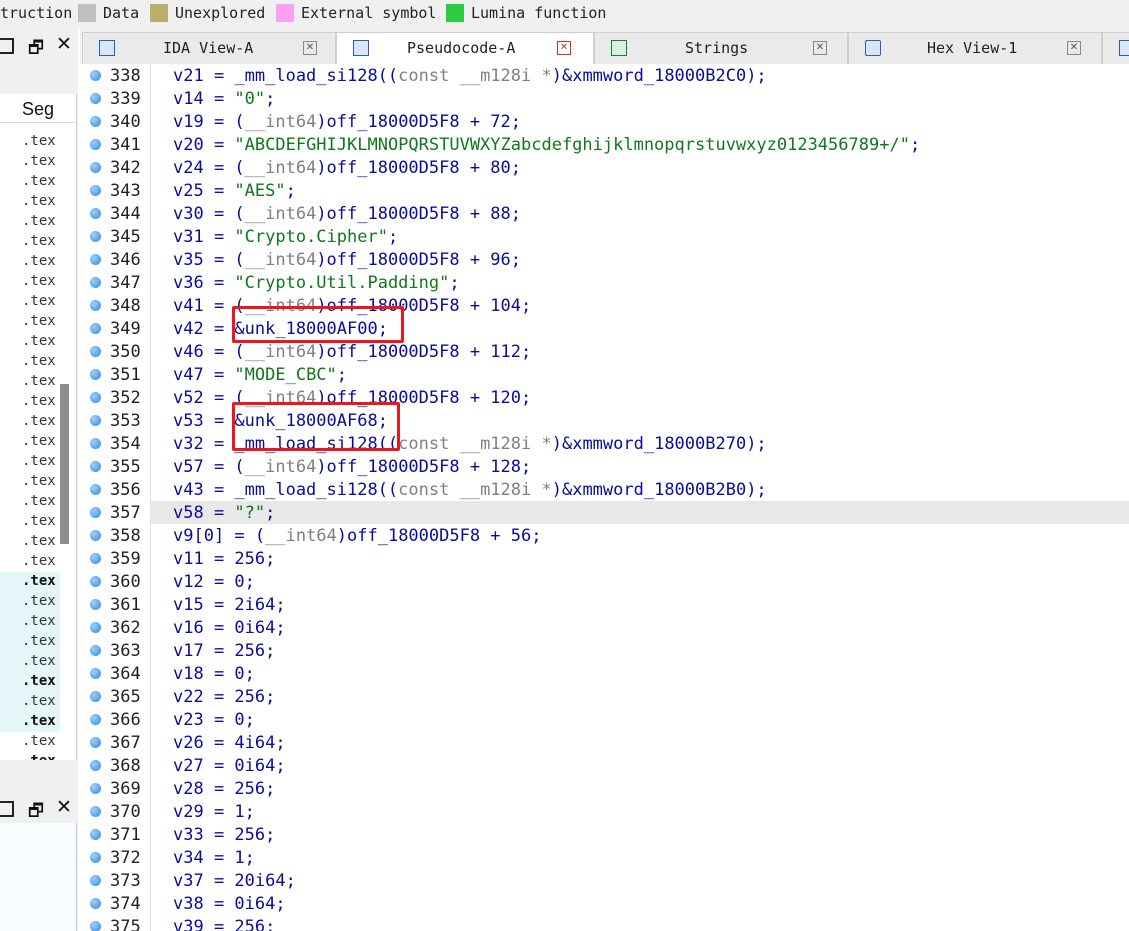  I want to click on code-line: 350 v46 = (__int64)off_18000D5F8 + 112;, so click(604, 351).